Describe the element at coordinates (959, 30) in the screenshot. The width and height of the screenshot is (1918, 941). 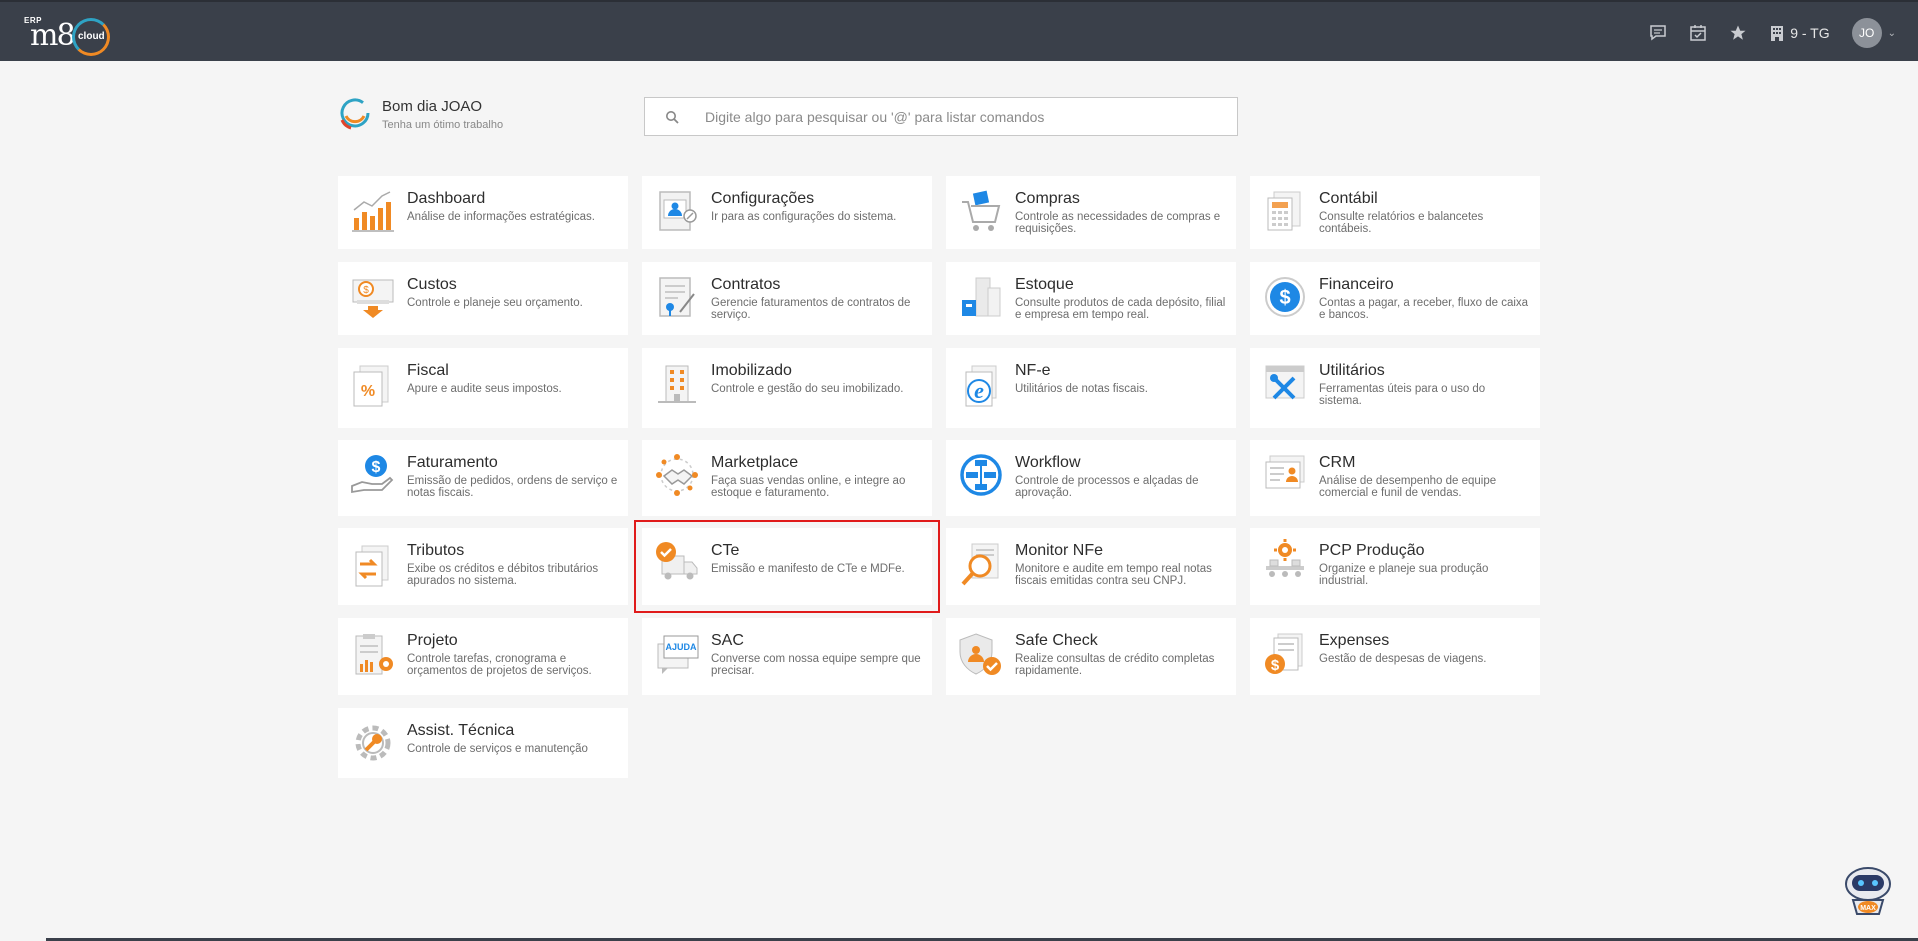
I see `top-navbar: ERP m8 cloud 9 - TG JO ⌄` at that location.